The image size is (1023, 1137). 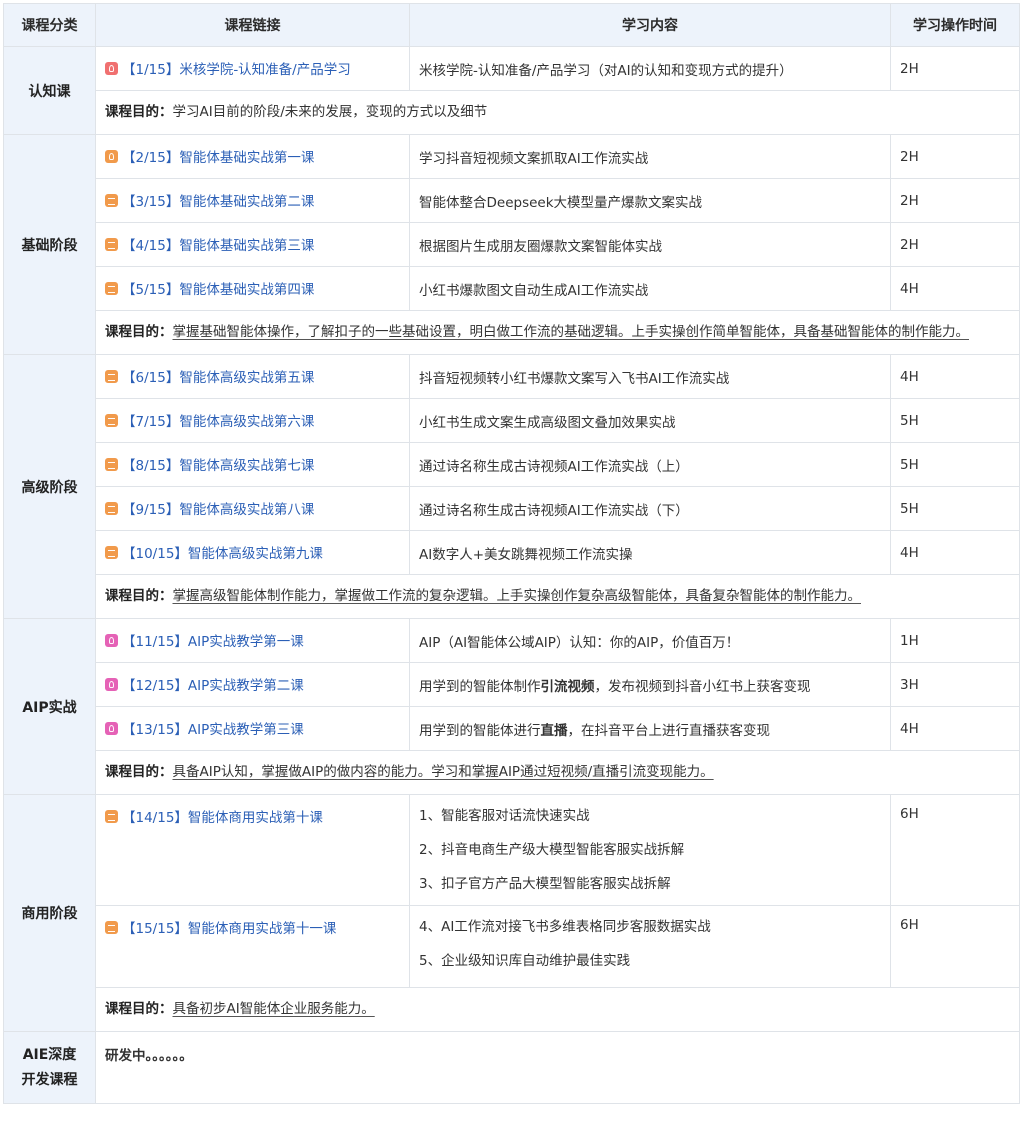 I want to click on table-row: 【7/15】智能体高级实战第六课 小红书生成文案生成高级图文叠加效果实战 5H, so click(x=512, y=420).